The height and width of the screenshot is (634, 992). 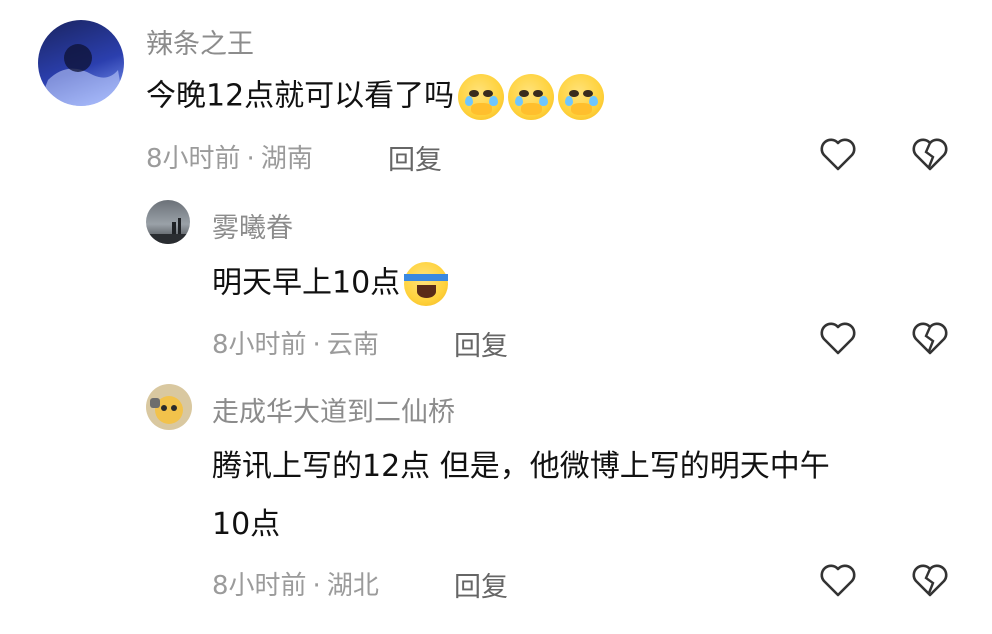 I want to click on comment-text: 明天早上10点, so click(x=330, y=284).